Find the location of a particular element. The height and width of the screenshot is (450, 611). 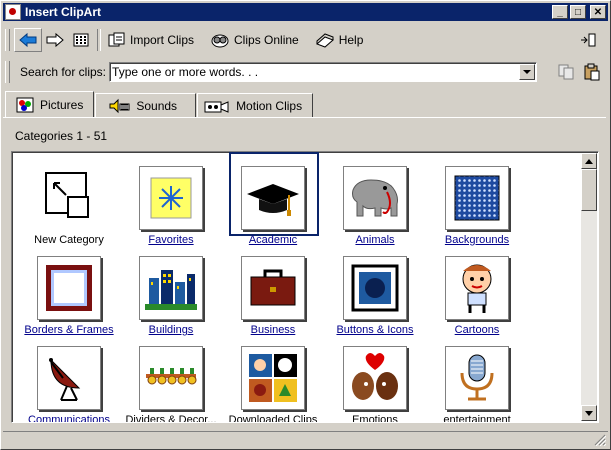

buildings-icon is located at coordinates (171, 288).